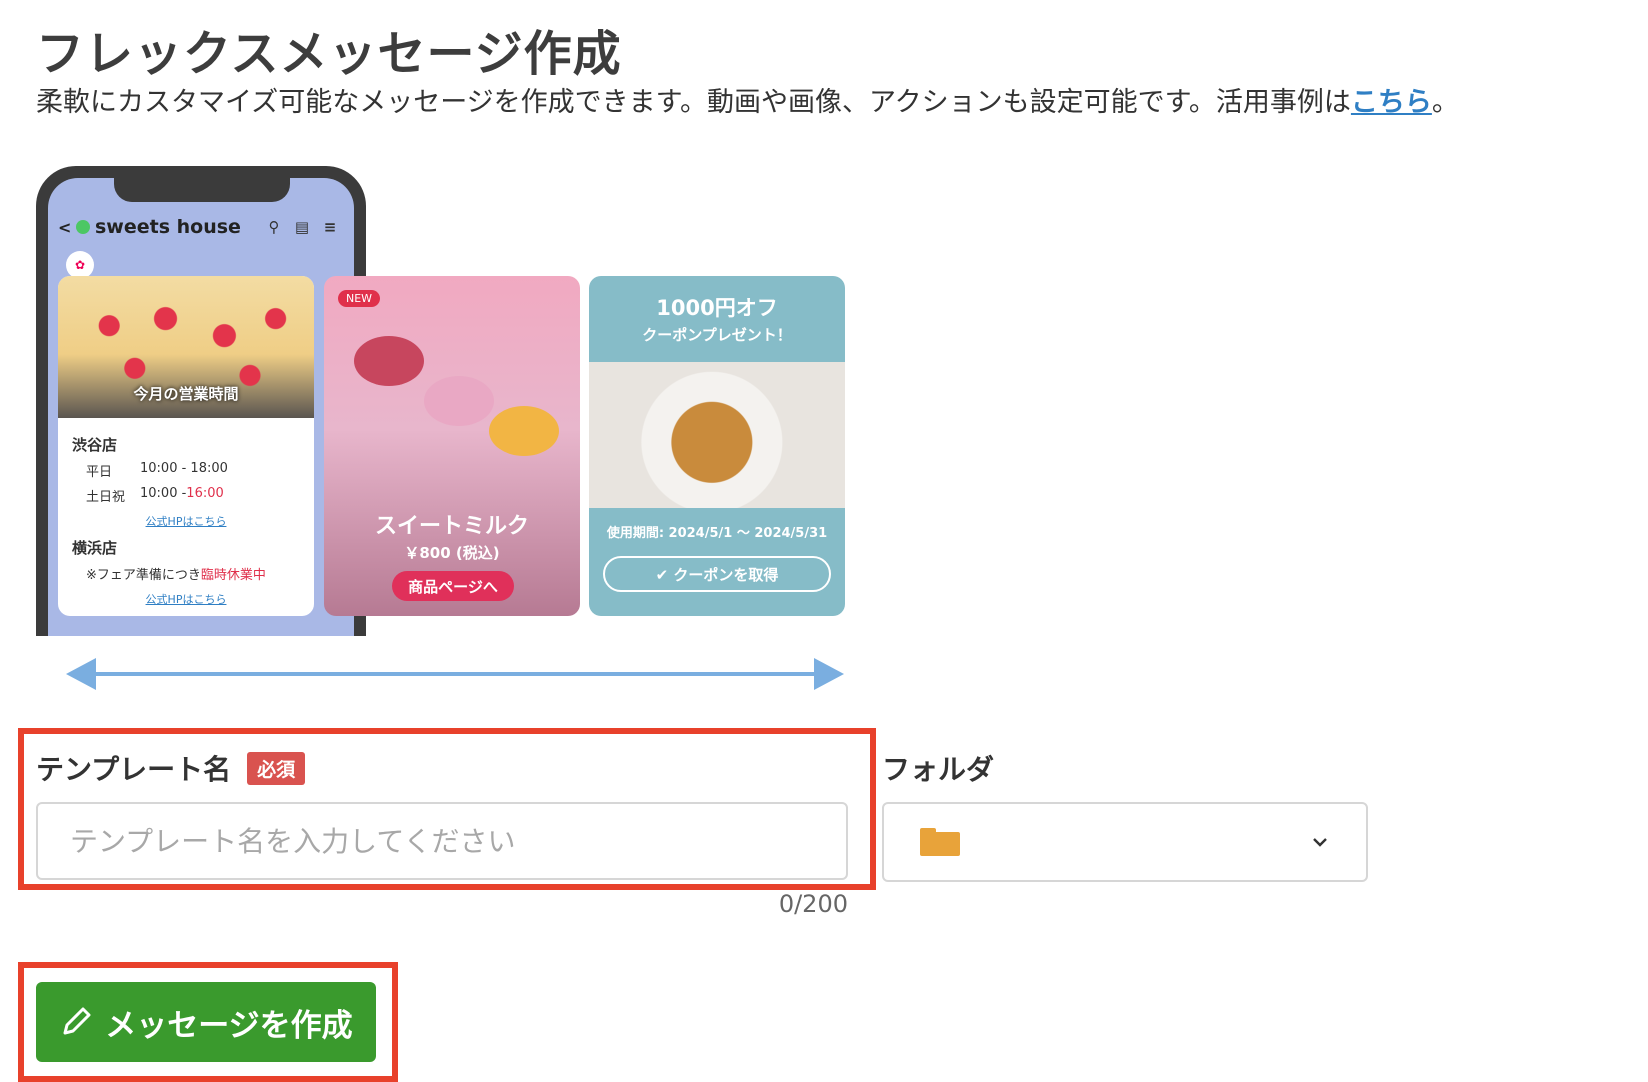 The height and width of the screenshot is (1082, 1648). What do you see at coordinates (455, 674) in the screenshot?
I see `scroll-arrow-icon` at bounding box center [455, 674].